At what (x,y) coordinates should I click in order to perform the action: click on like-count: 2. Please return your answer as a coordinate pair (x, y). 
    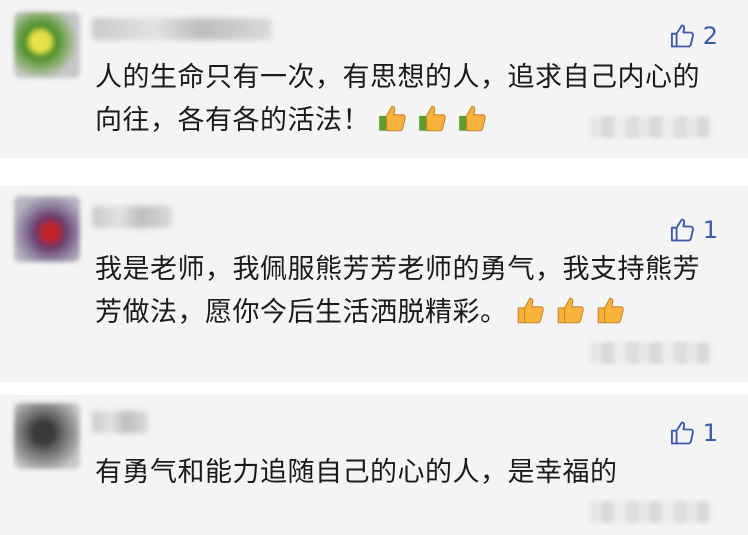
    Looking at the image, I should click on (710, 36).